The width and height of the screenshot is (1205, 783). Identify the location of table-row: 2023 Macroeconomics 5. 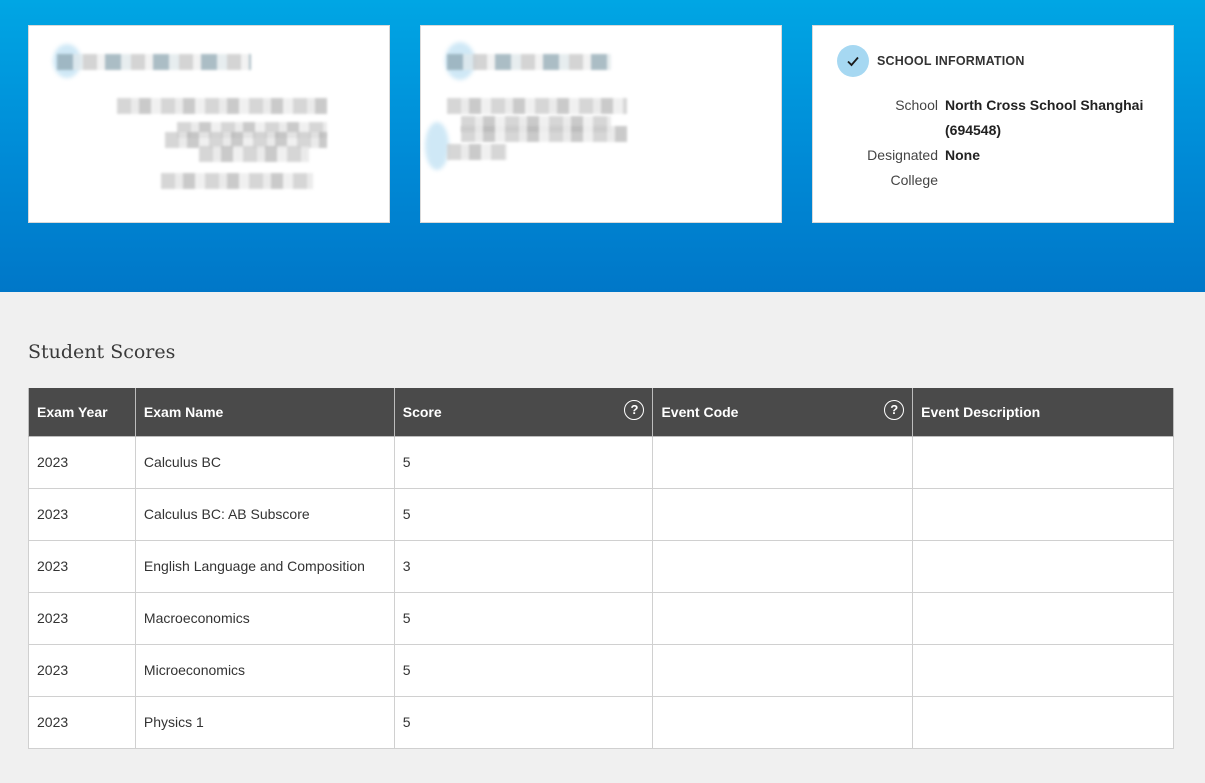
(601, 618).